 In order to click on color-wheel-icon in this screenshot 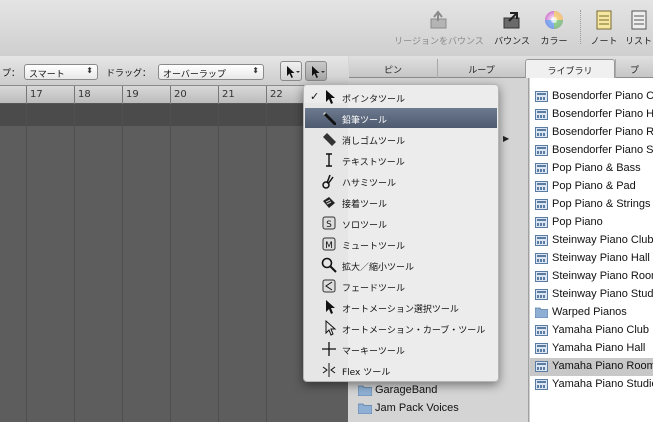, I will do `click(554, 20)`.